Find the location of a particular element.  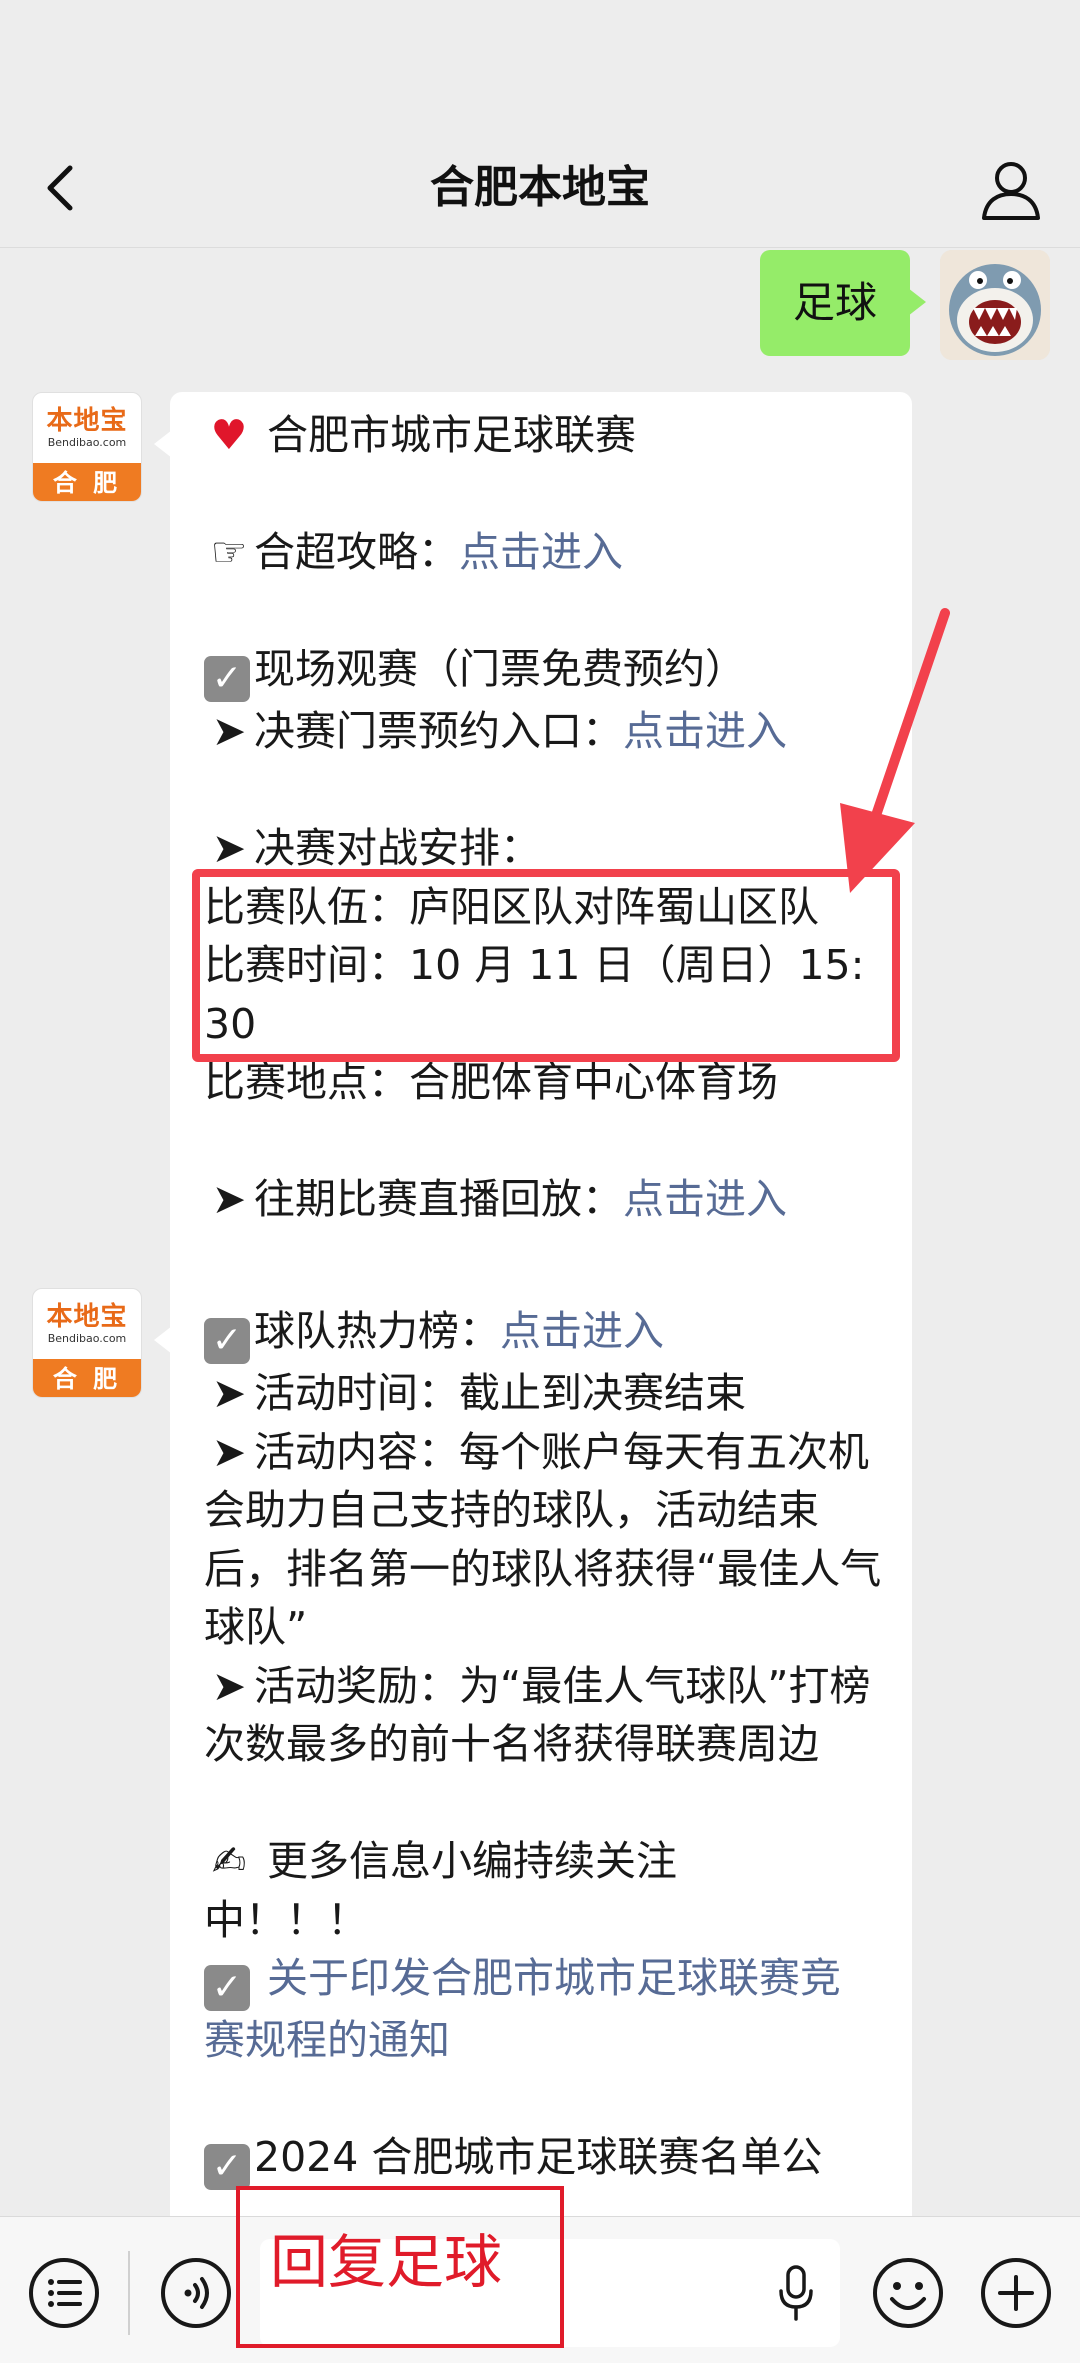

activity-reward-line: ➤ 活动奖励：为“最佳人气球队”打榜次数最多的前十名将获得联赛周边 is located at coordinates (543, 1715).